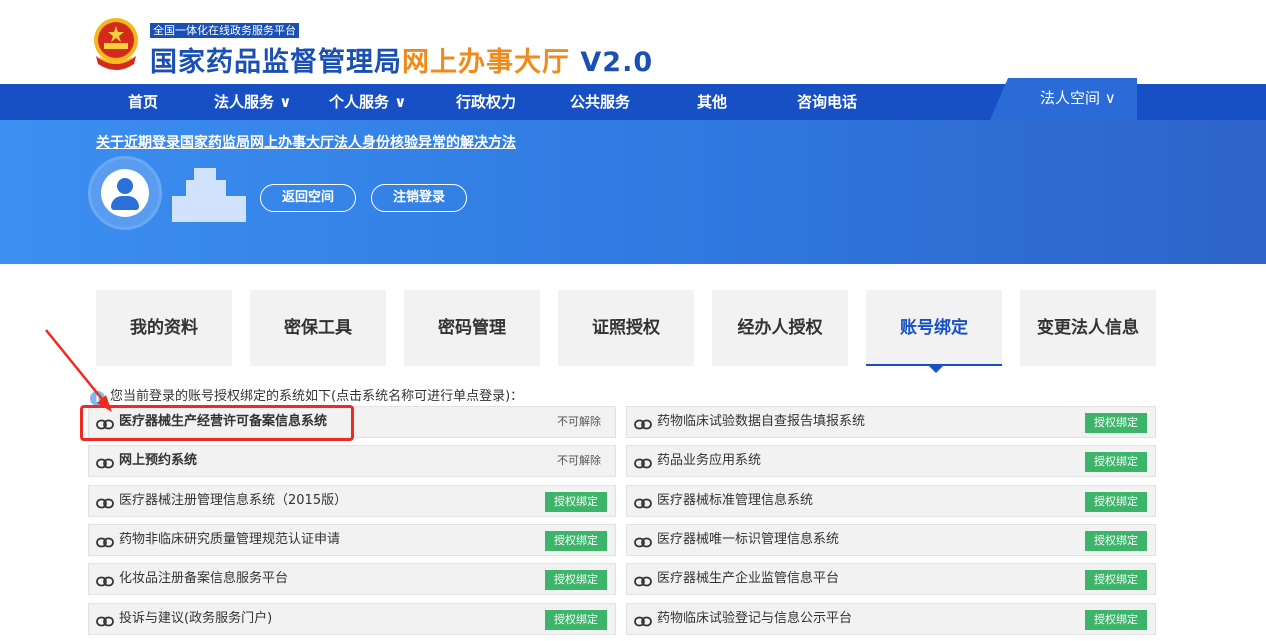  I want to click on system-row: 药品业务应用系统 授权绑定, so click(891, 461).